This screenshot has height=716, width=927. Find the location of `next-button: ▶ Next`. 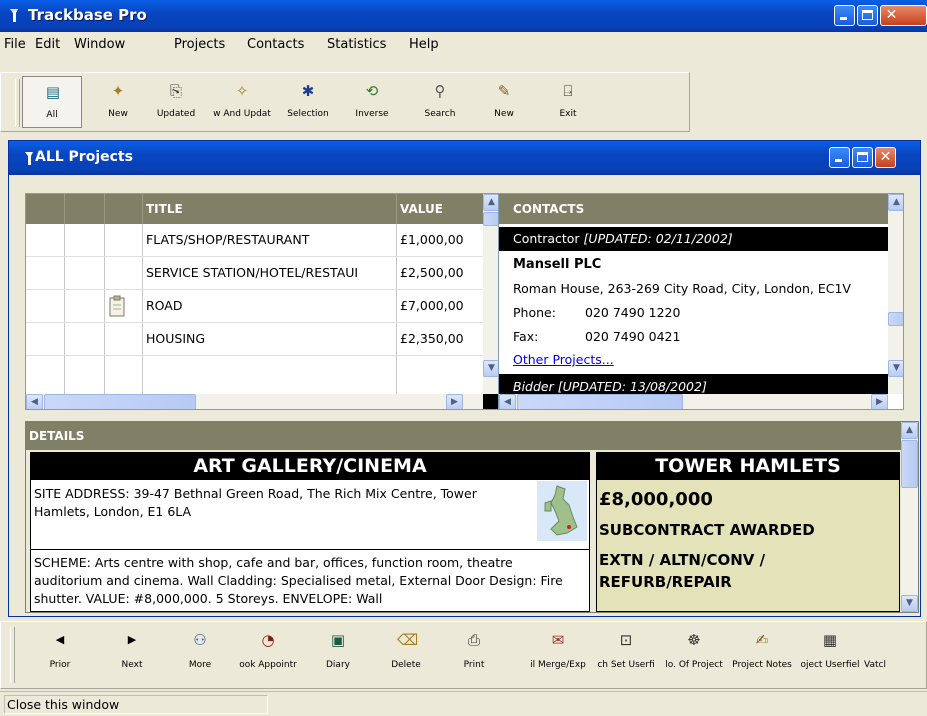

next-button: ▶ Next is located at coordinates (132, 654).